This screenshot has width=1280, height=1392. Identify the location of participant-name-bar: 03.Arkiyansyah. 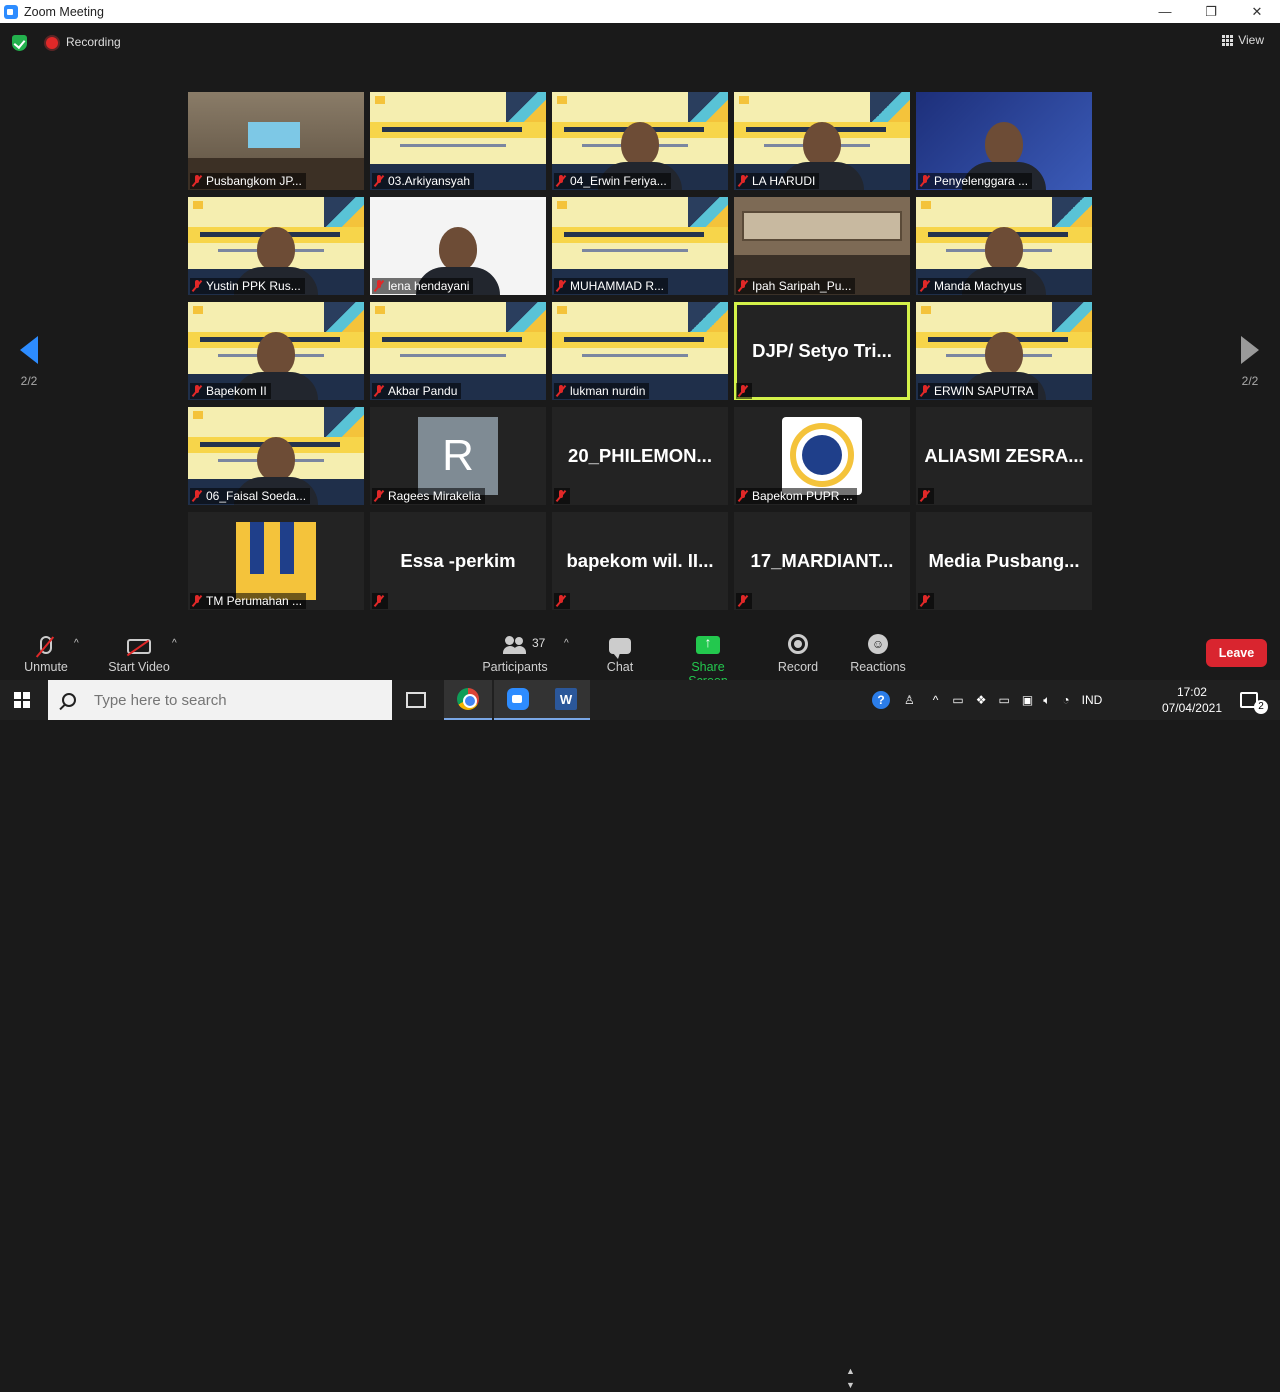
(423, 181).